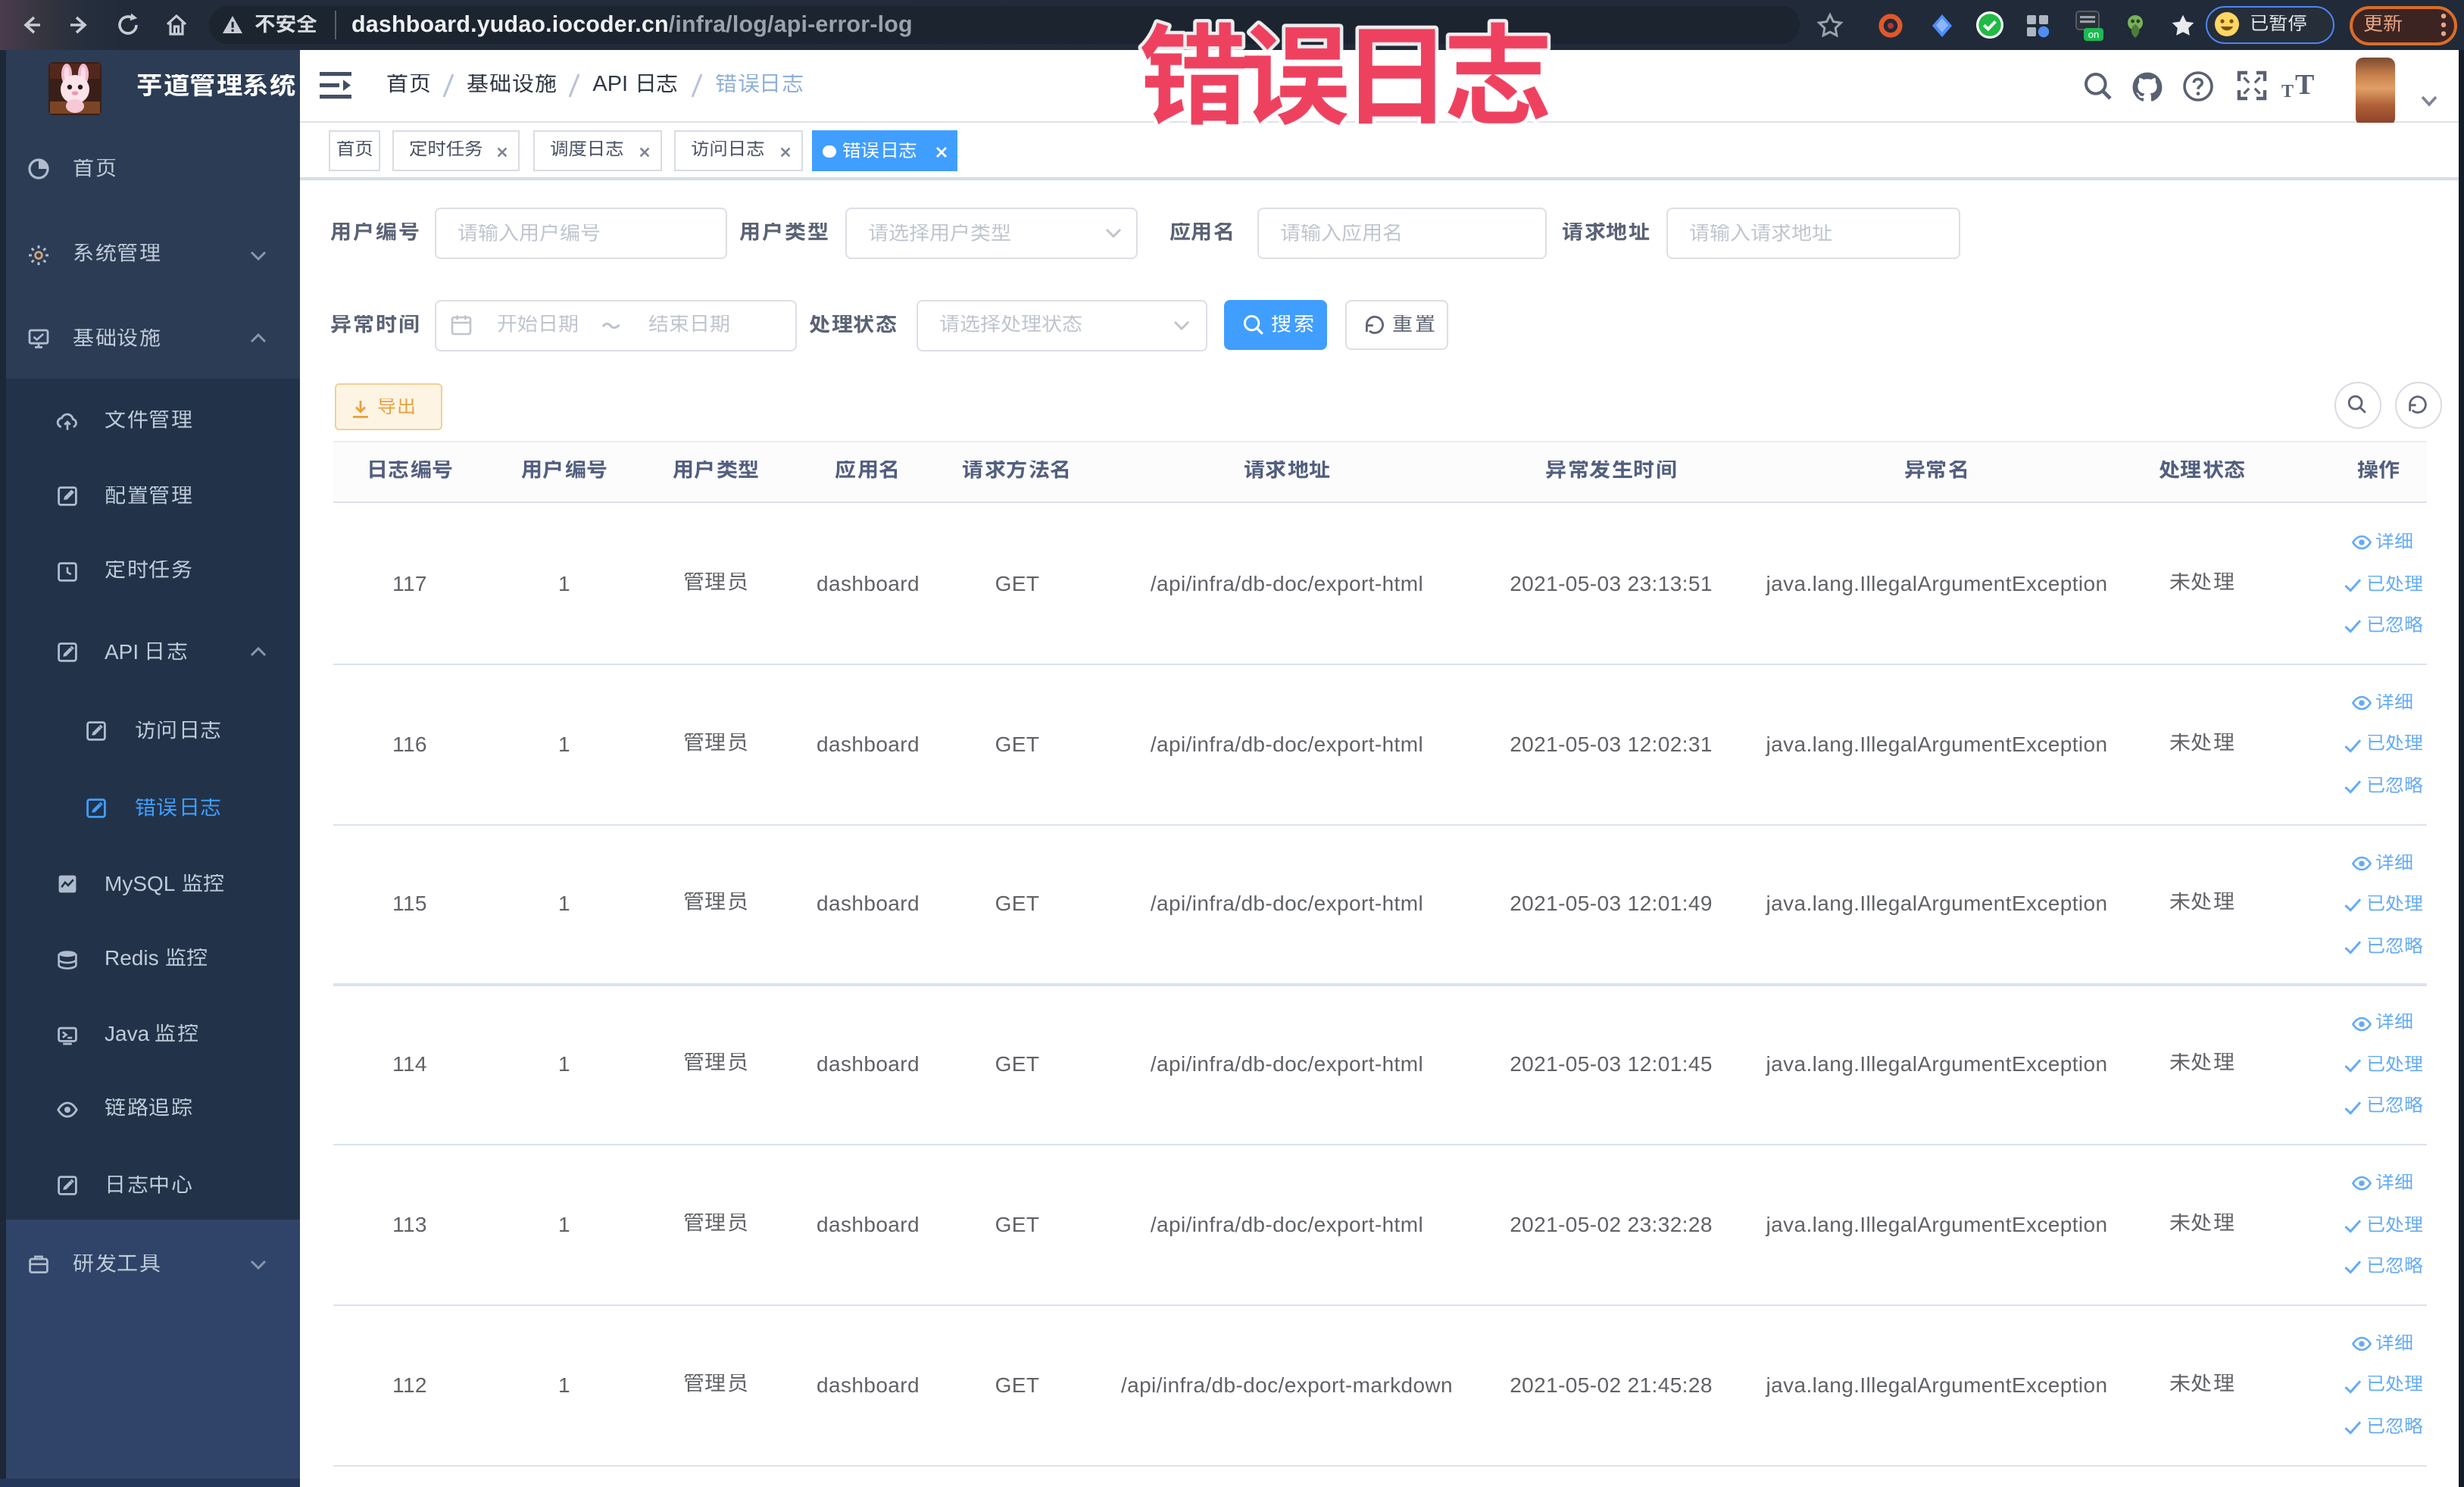  What do you see at coordinates (2093, 34) in the screenshot?
I see `svg-text: on` at bounding box center [2093, 34].